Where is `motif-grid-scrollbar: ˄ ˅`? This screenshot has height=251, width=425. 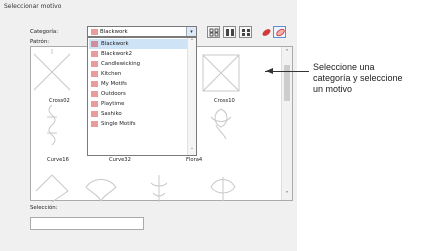 motif-grid-scrollbar: ˄ ˅ is located at coordinates (286, 123).